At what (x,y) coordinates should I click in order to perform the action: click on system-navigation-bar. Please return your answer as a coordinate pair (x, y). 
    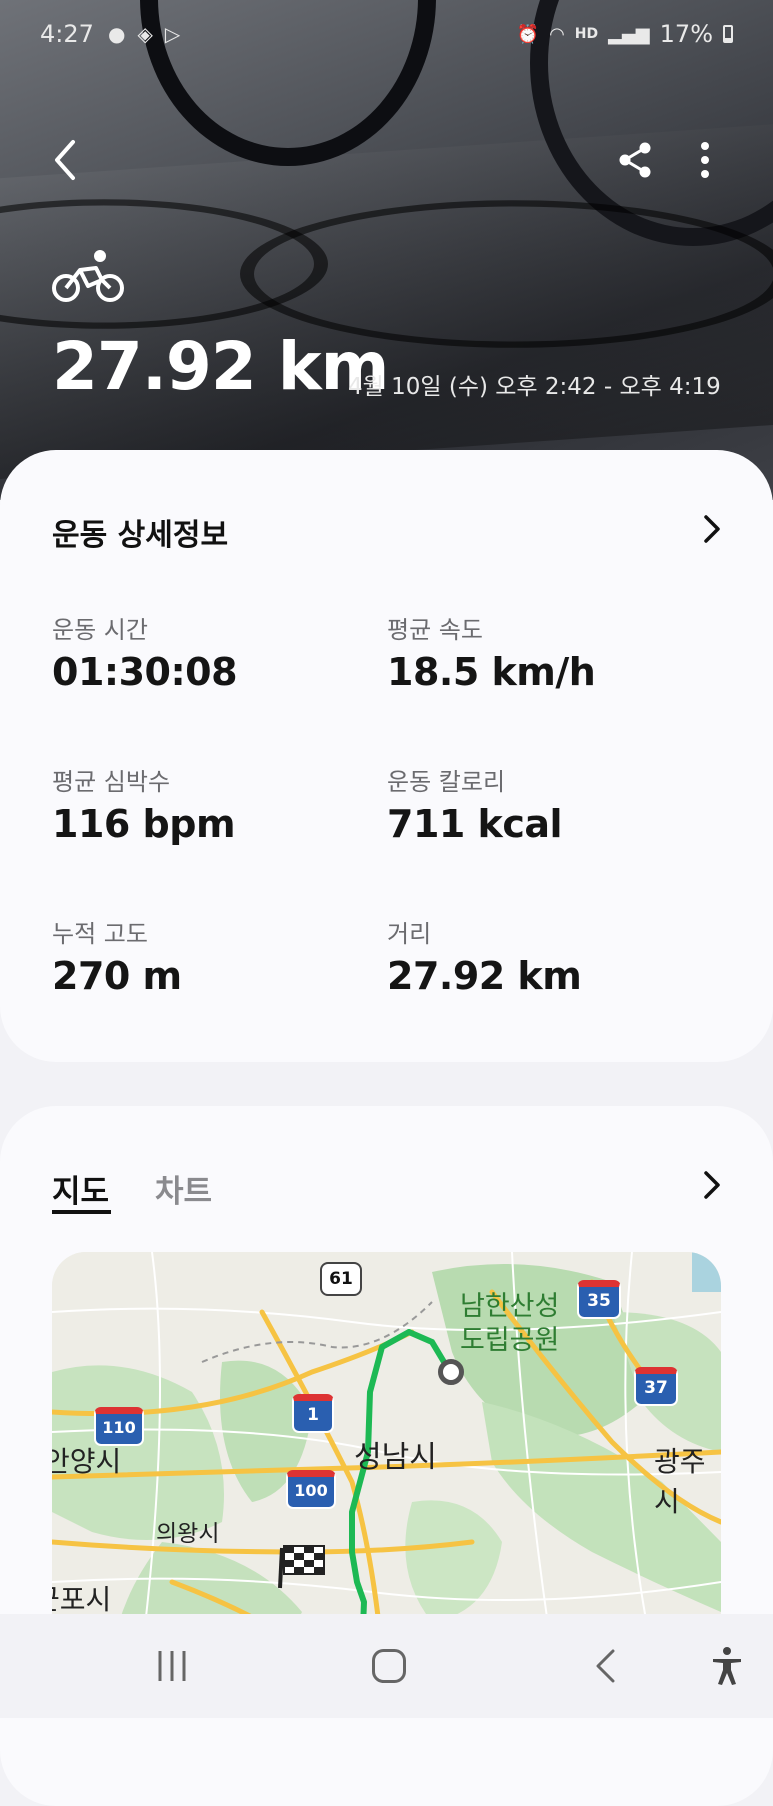
    Looking at the image, I should click on (386, 1666).